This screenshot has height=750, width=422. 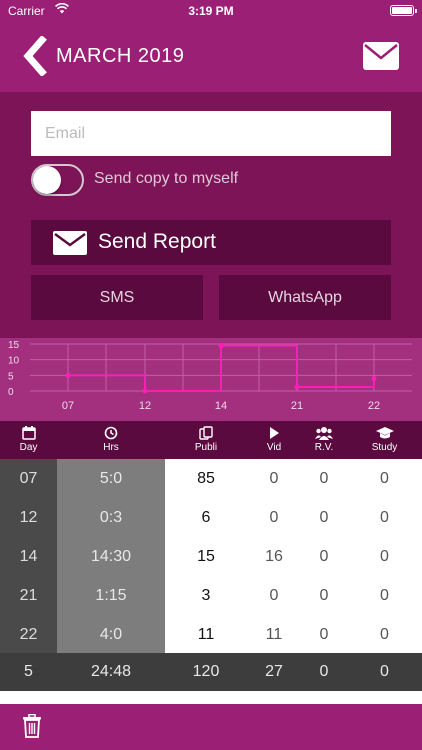 I want to click on total-video: 27, so click(x=274, y=671).